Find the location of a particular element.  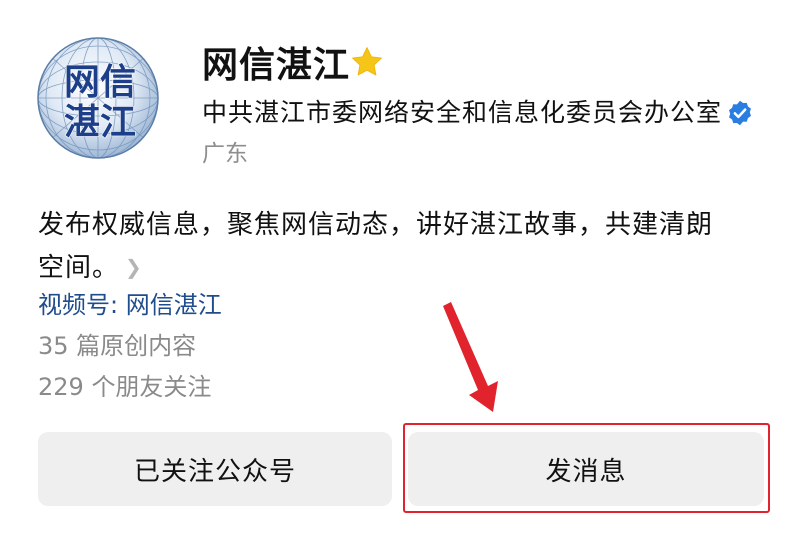

logo-text-line1: 网信 is located at coordinates (100, 82).